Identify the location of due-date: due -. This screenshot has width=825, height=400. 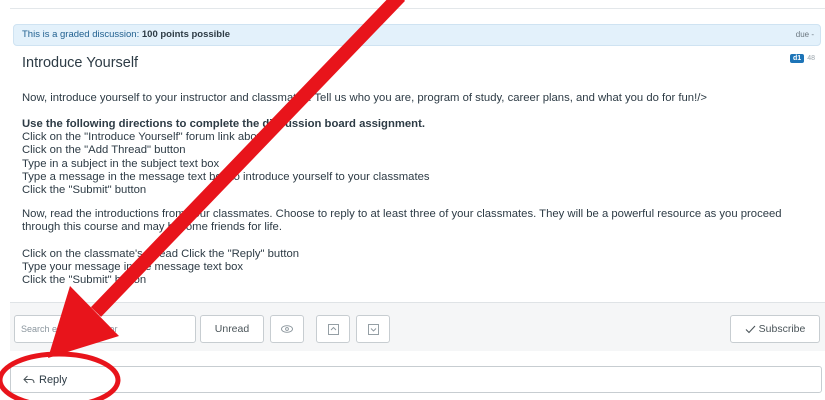
(804, 34).